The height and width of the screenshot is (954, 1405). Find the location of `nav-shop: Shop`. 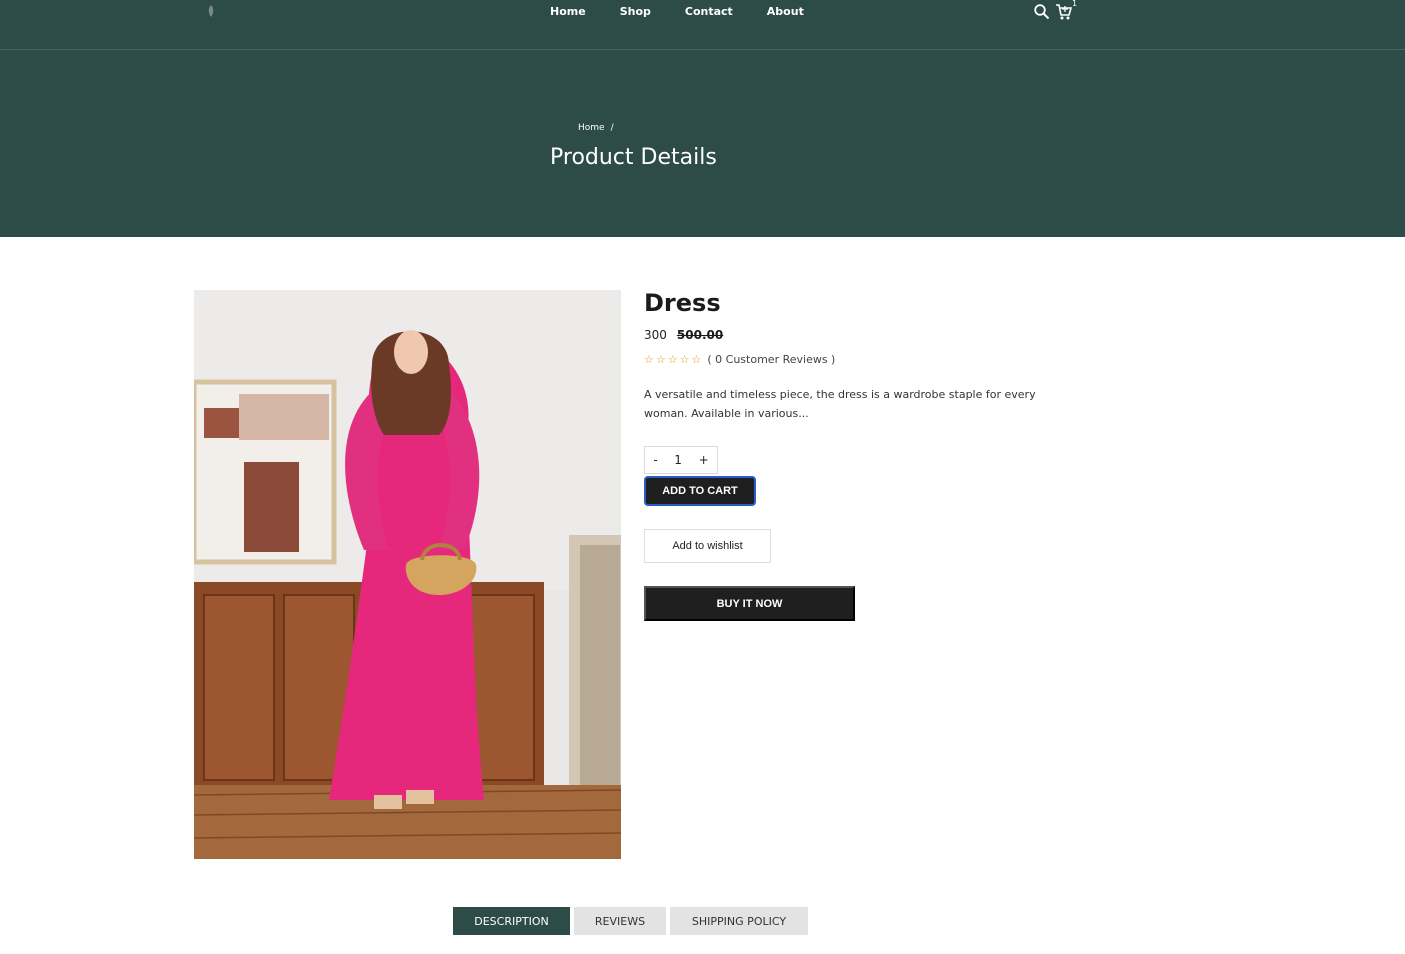

nav-shop: Shop is located at coordinates (635, 12).